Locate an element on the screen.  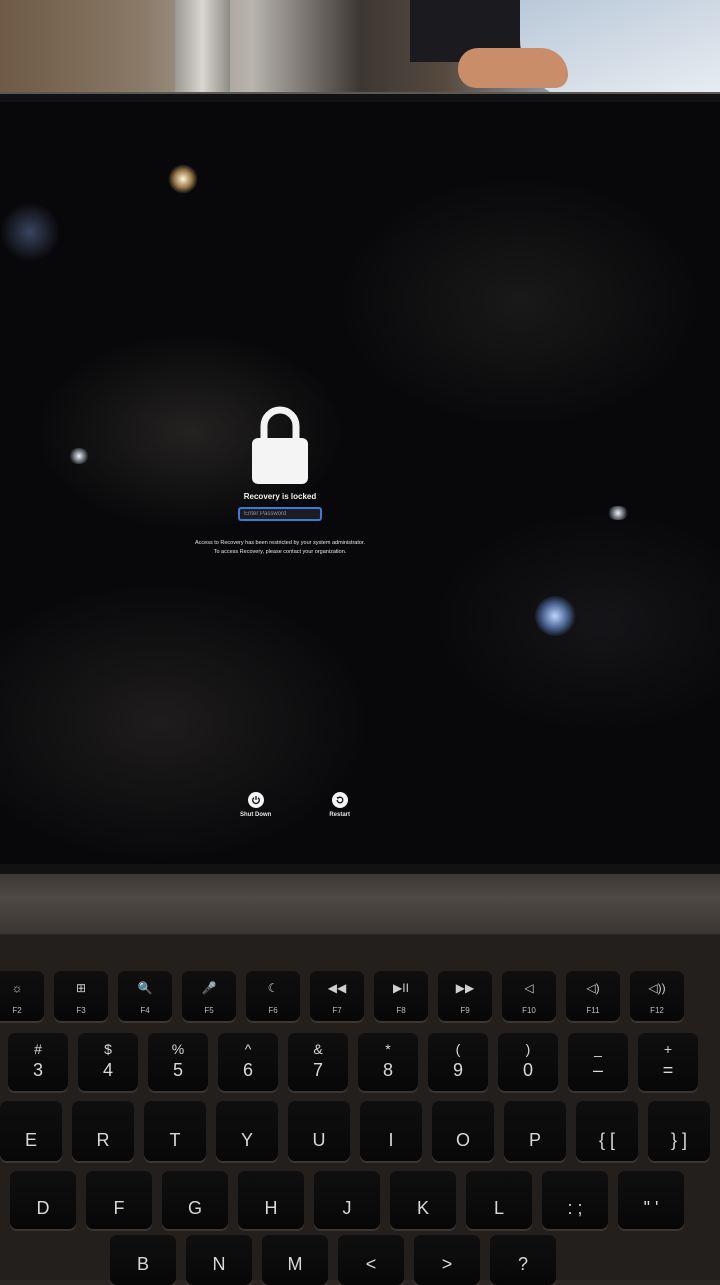
key-label: F is located at coordinates (119, 1208).